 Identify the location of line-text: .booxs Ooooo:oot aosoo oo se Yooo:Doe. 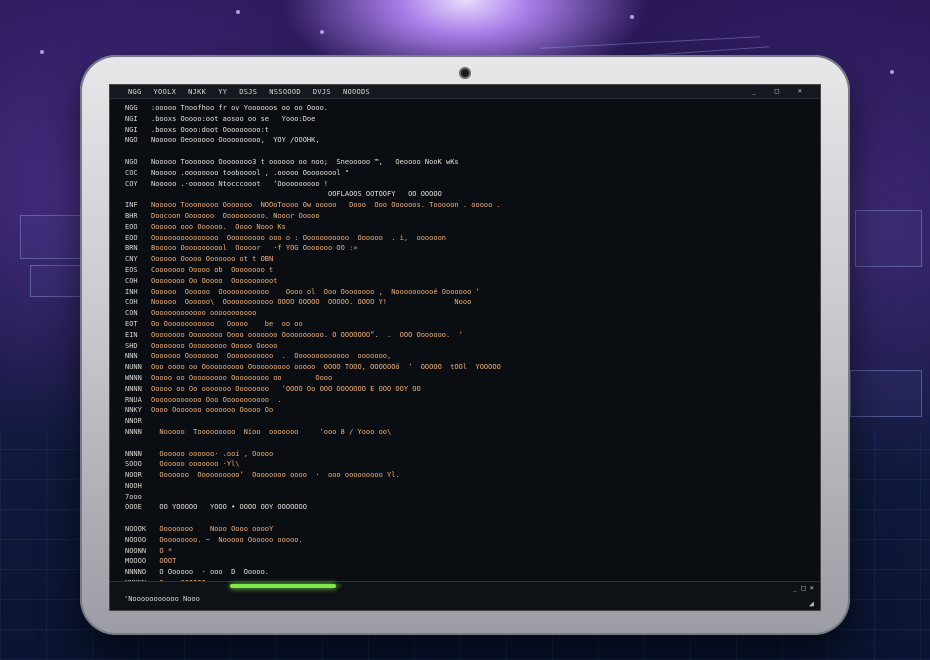
(233, 118).